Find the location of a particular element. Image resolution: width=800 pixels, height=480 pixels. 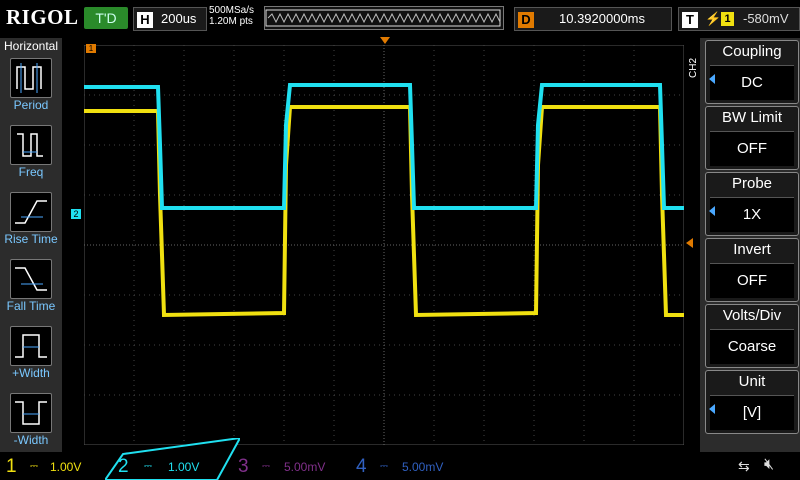

ch2-number: 2 is located at coordinates (123, 466).